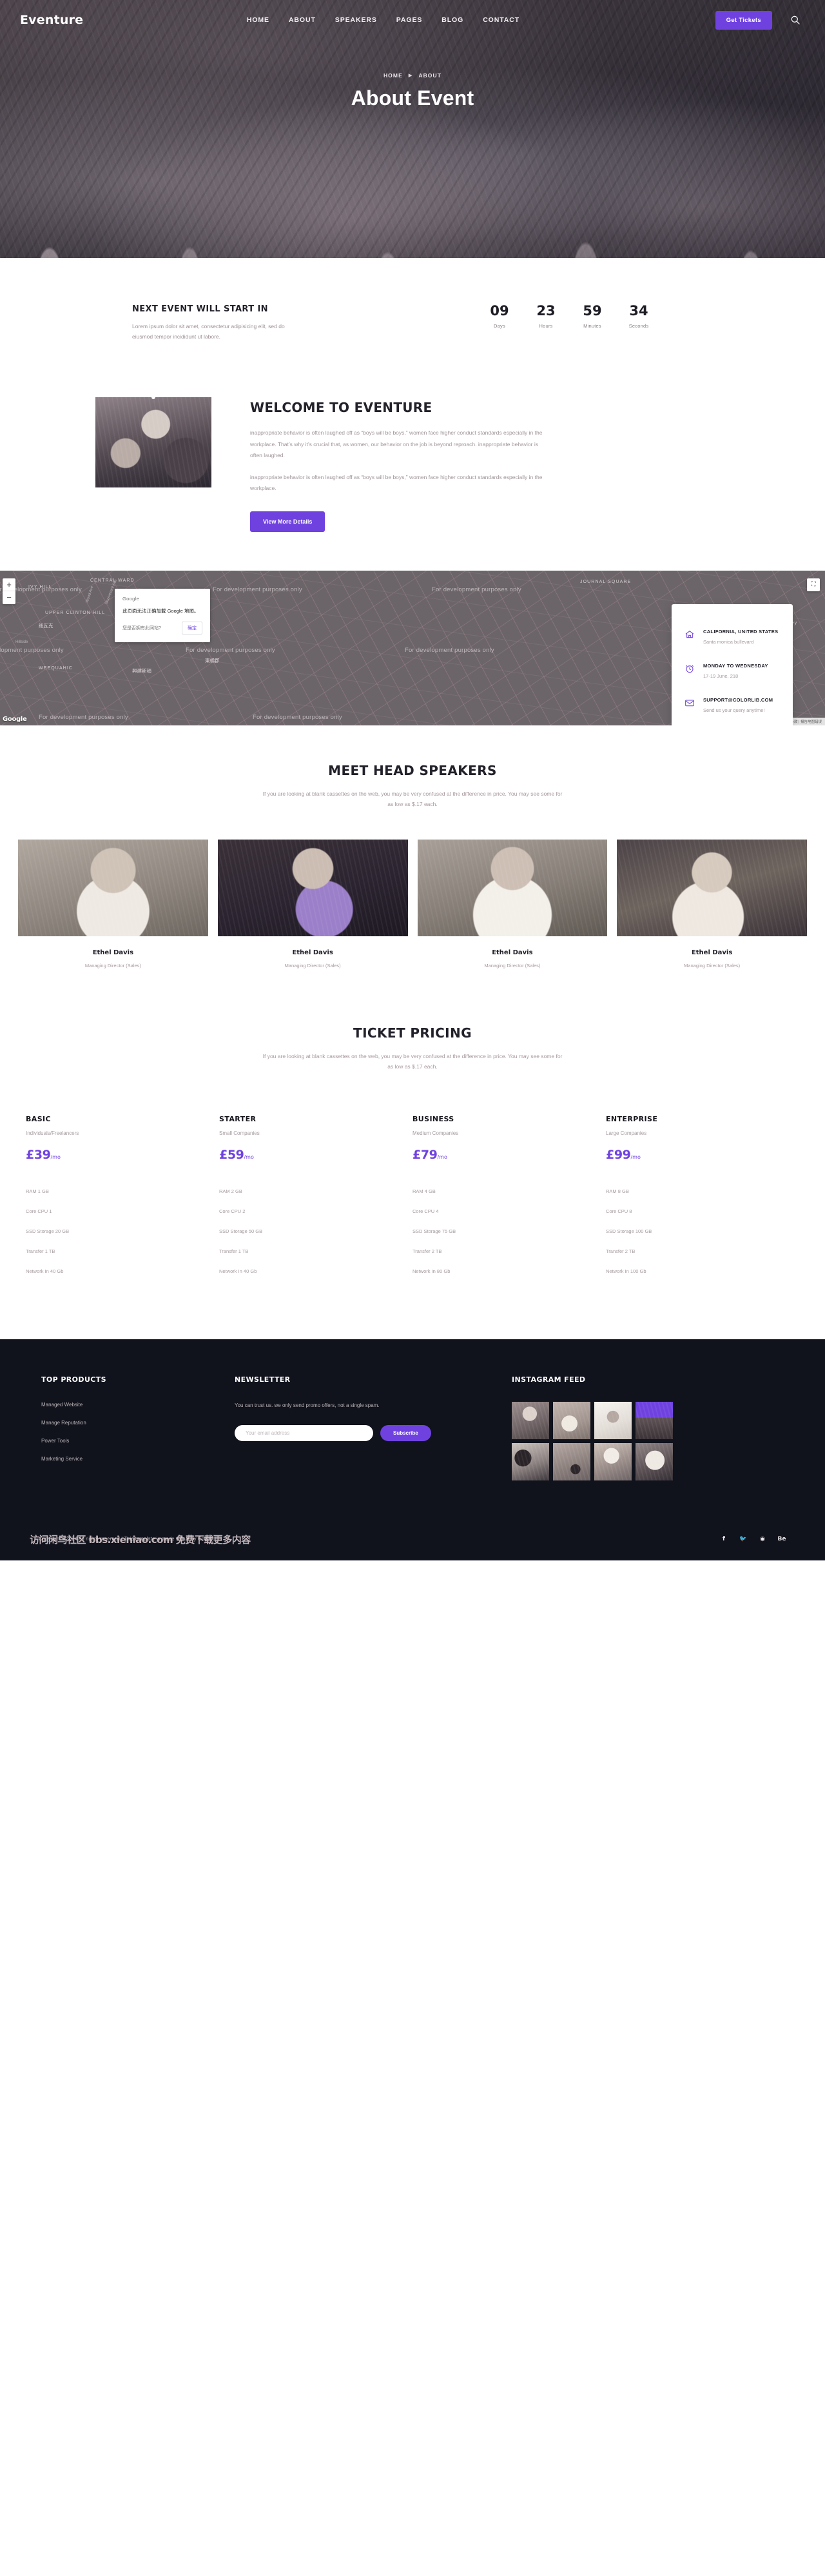 The height and width of the screenshot is (2576, 825). What do you see at coordinates (499, 311) in the screenshot?
I see `countdown-days-value: 09` at bounding box center [499, 311].